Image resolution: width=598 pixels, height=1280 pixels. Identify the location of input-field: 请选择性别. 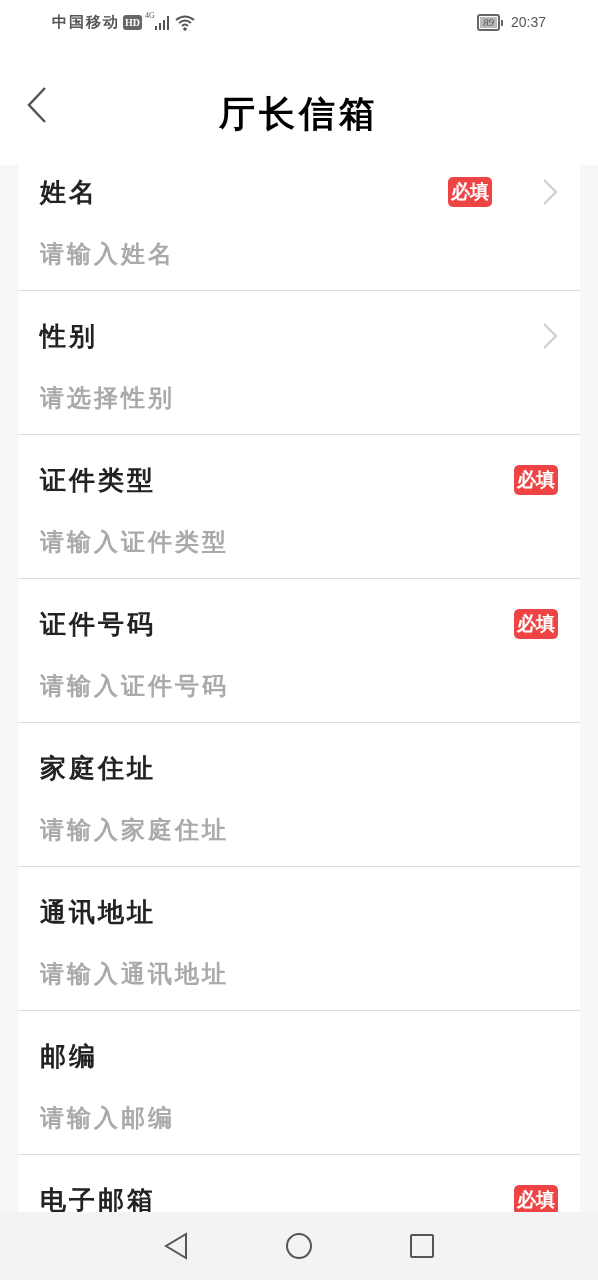
(299, 398).